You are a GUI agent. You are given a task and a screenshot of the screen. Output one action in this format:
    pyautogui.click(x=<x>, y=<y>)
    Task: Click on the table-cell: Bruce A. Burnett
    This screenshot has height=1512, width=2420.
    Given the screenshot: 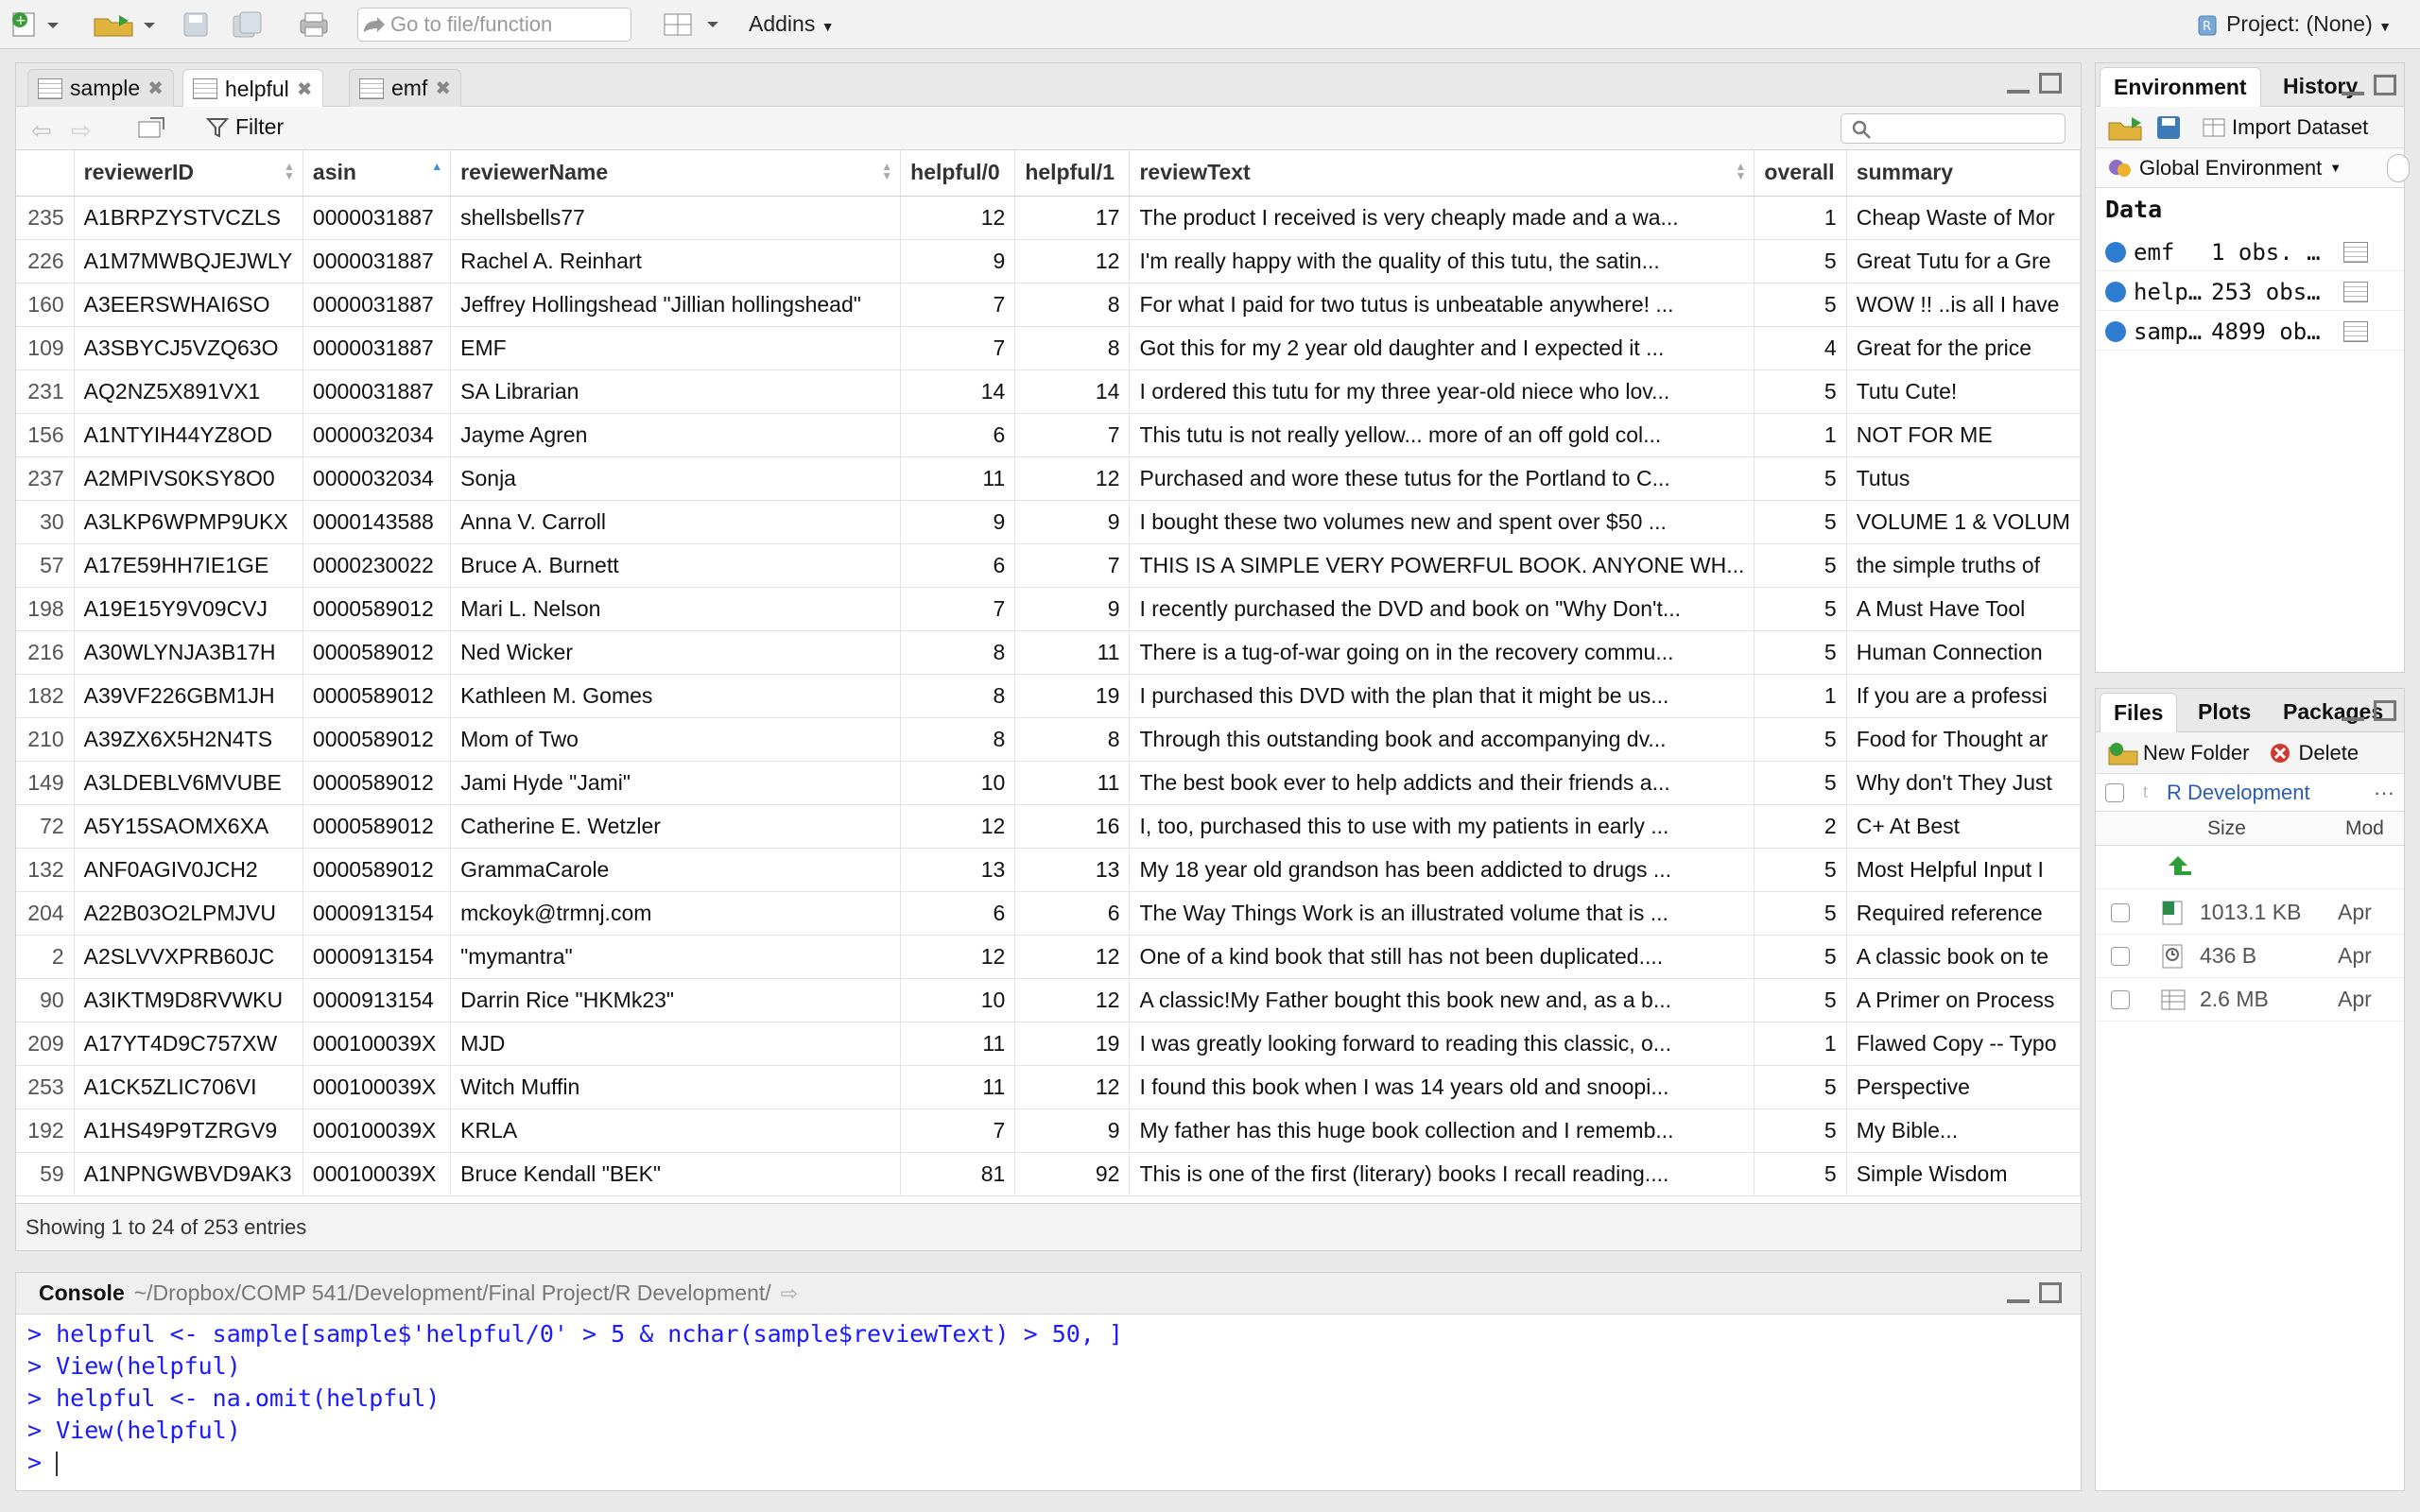 What is the action you would take?
    pyautogui.click(x=676, y=565)
    